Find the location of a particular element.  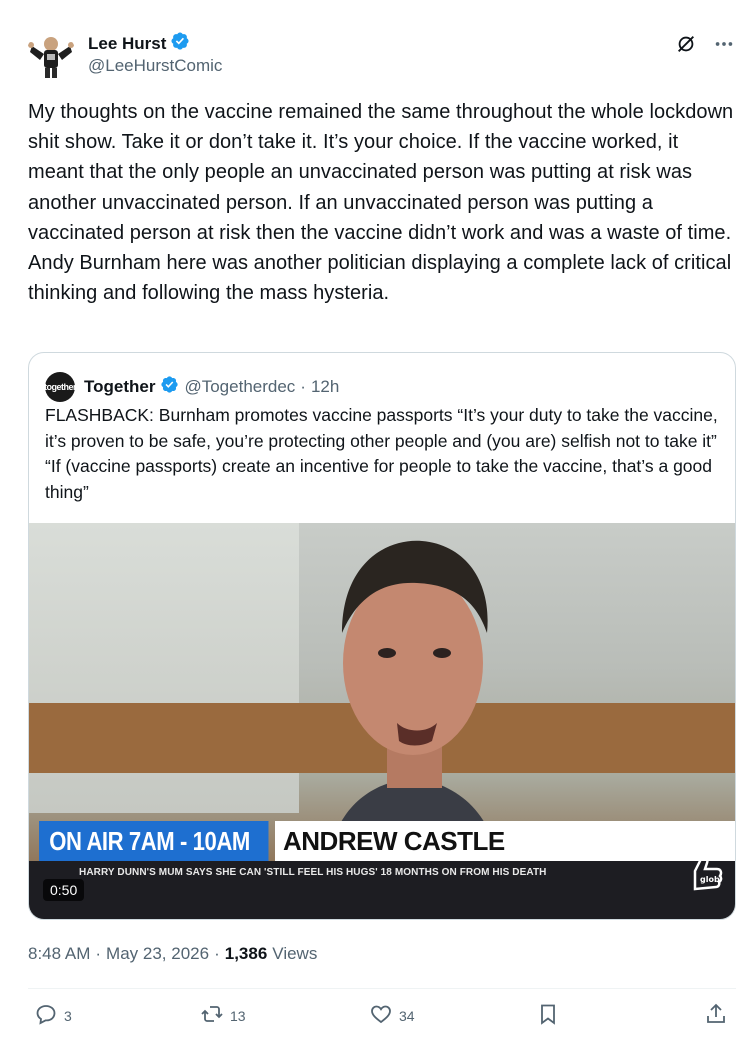

tweet-time: 8:48 AM is located at coordinates (59, 954).